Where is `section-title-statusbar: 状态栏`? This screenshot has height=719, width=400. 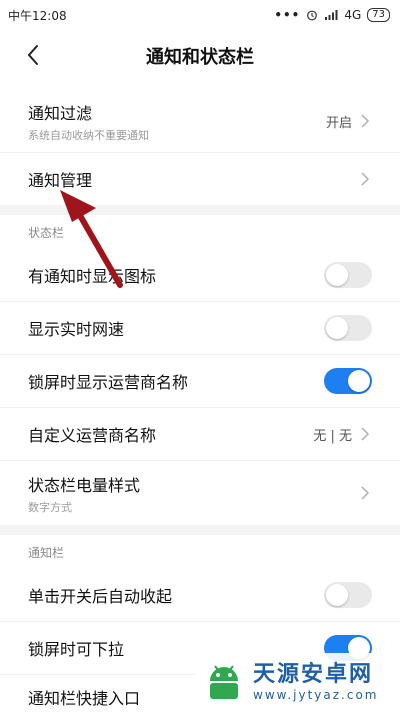 section-title-statusbar: 状态栏 is located at coordinates (46, 232).